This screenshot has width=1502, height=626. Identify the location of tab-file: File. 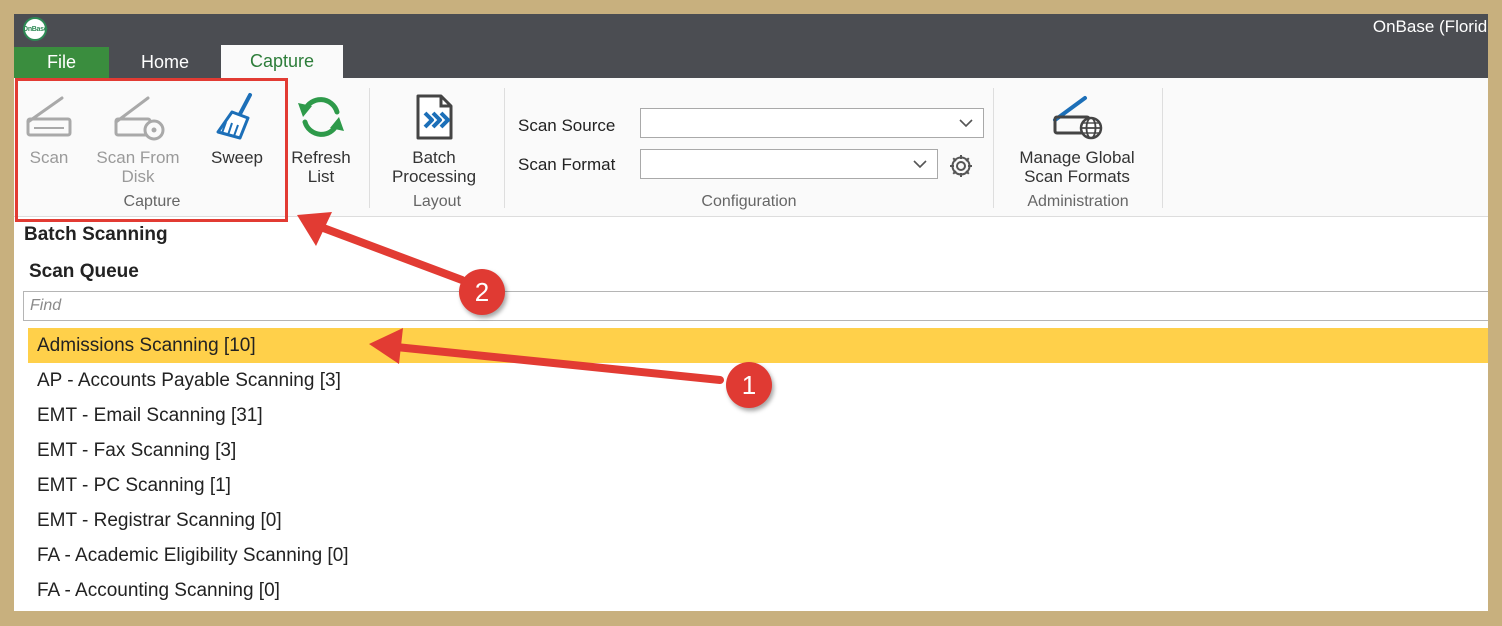
(61, 62).